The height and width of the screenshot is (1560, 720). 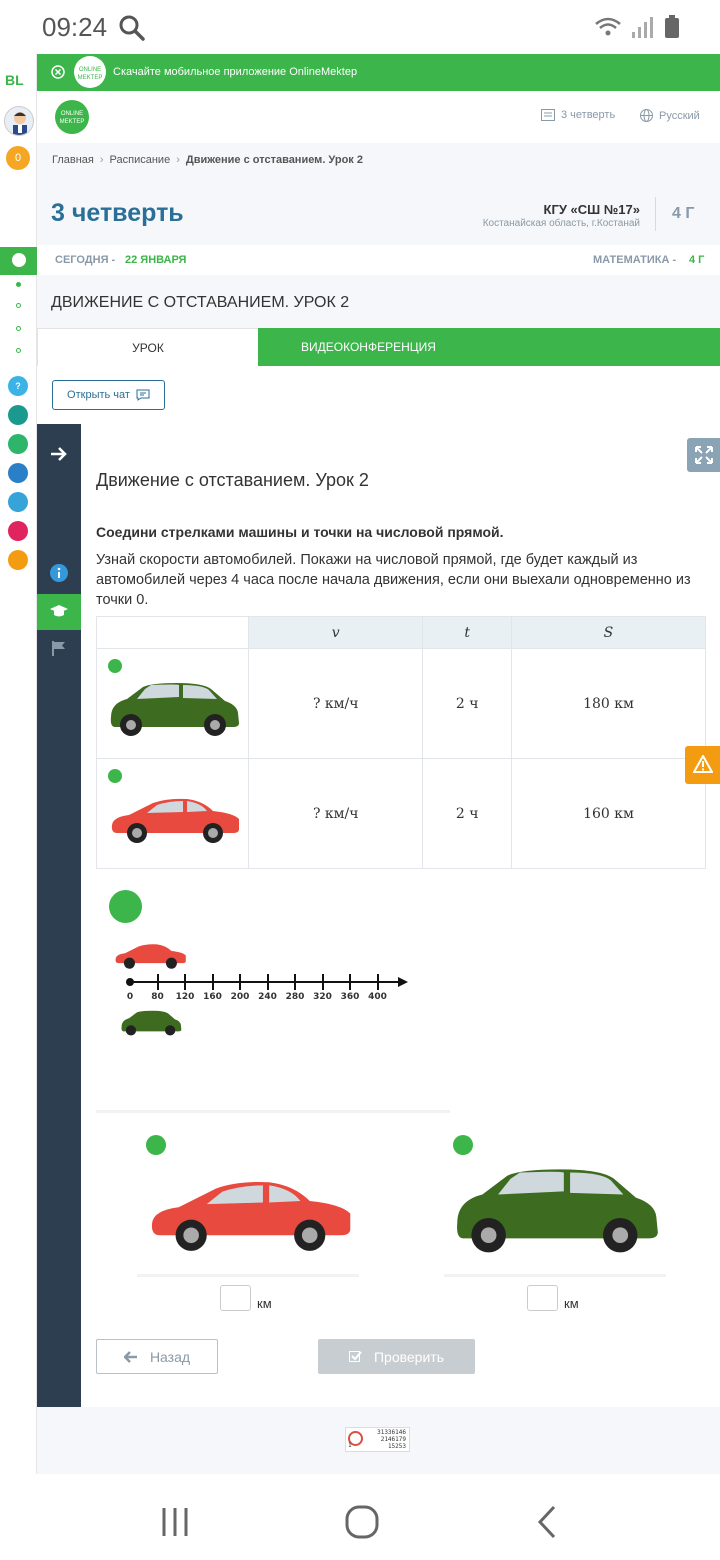 I want to click on lesson-side-panel, so click(x=59, y=915).